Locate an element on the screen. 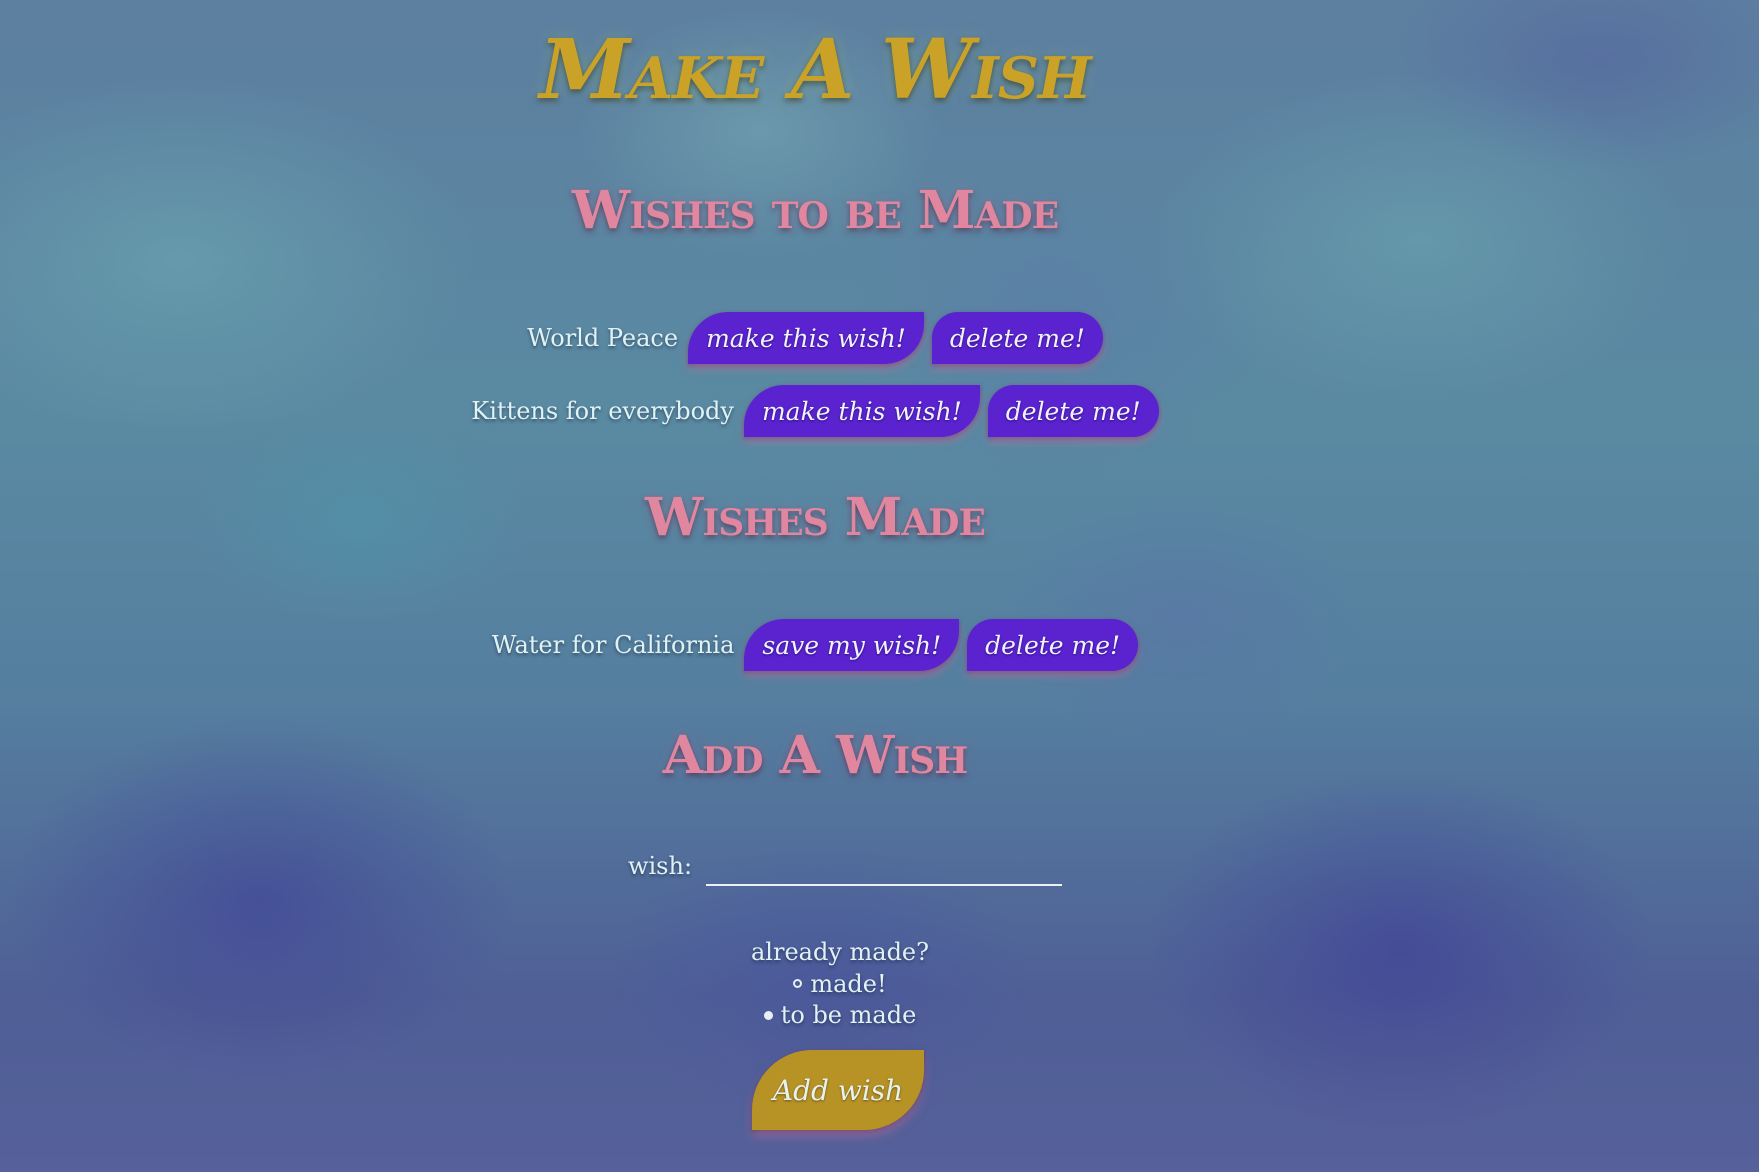 This screenshot has height=1172, width=1759. radio-option-made: made! is located at coordinates (840, 983).